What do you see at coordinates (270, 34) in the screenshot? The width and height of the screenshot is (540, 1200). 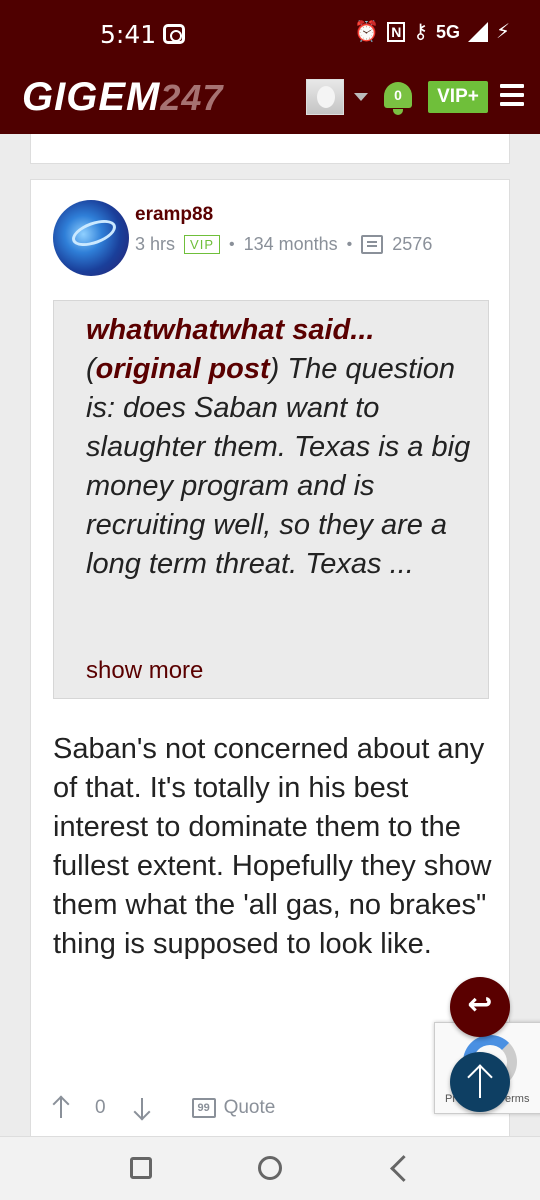 I see `status-bar: 5:41 ⏰ N ⚷ 5G ⚡` at bounding box center [270, 34].